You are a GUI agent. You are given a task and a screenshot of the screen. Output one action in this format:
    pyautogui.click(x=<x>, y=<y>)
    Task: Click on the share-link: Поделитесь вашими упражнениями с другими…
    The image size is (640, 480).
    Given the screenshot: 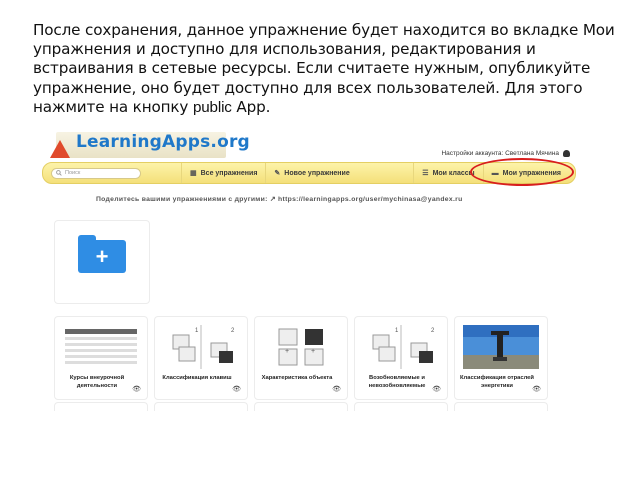 What is the action you would take?
    pyautogui.click(x=279, y=199)
    